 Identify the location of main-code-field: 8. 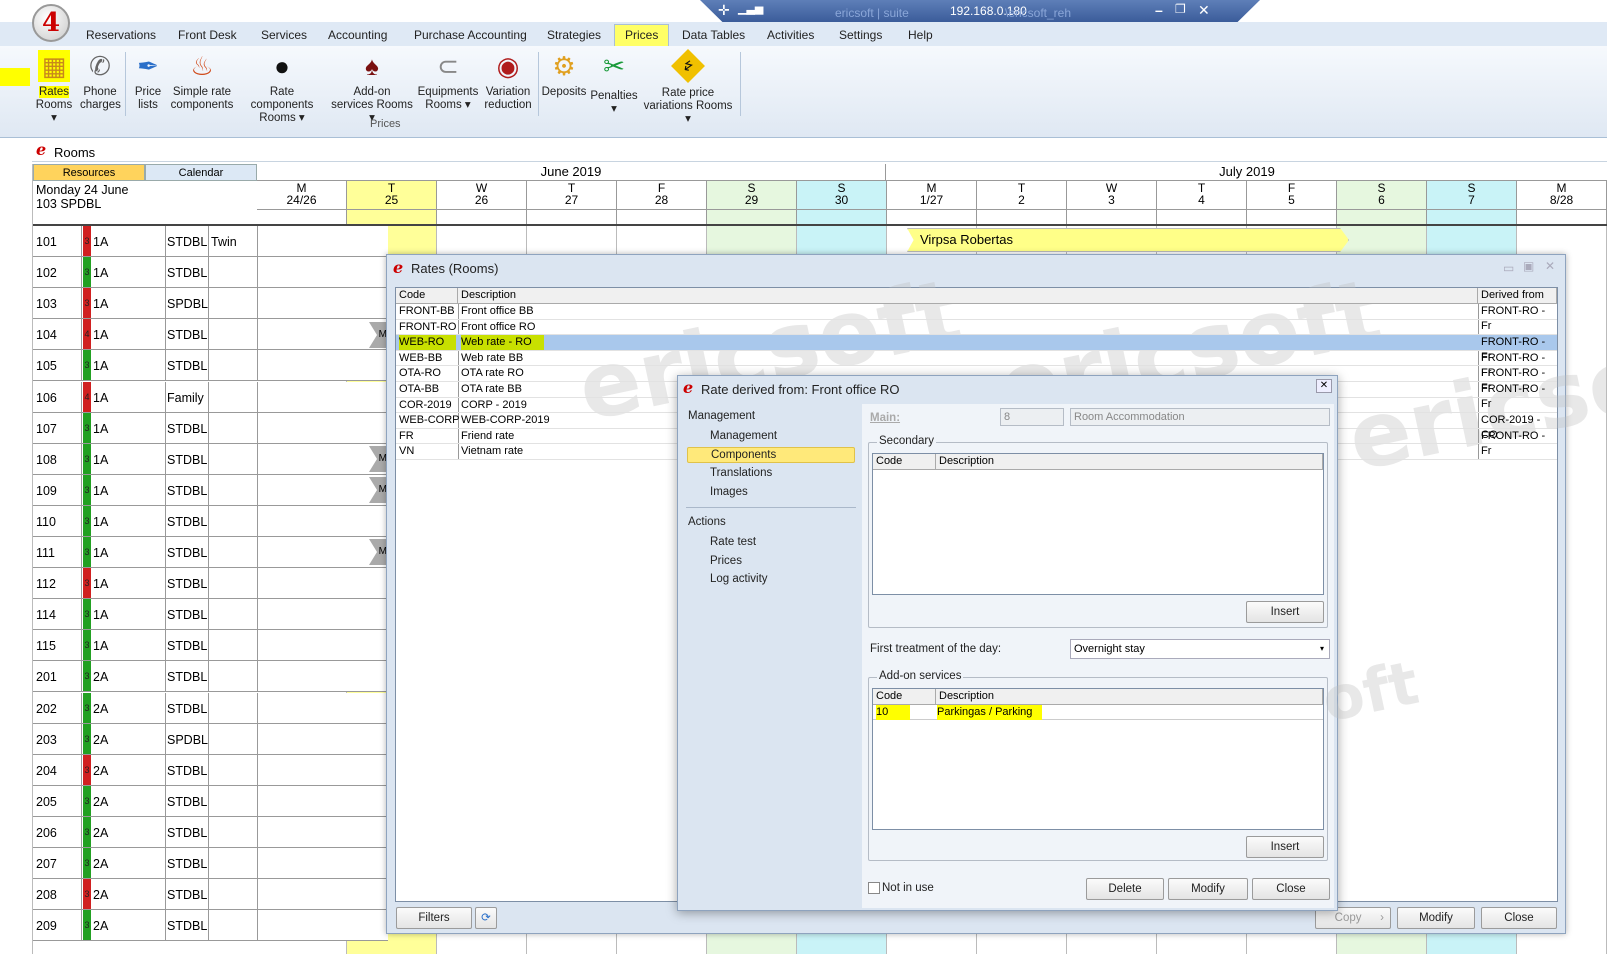
(1032, 417).